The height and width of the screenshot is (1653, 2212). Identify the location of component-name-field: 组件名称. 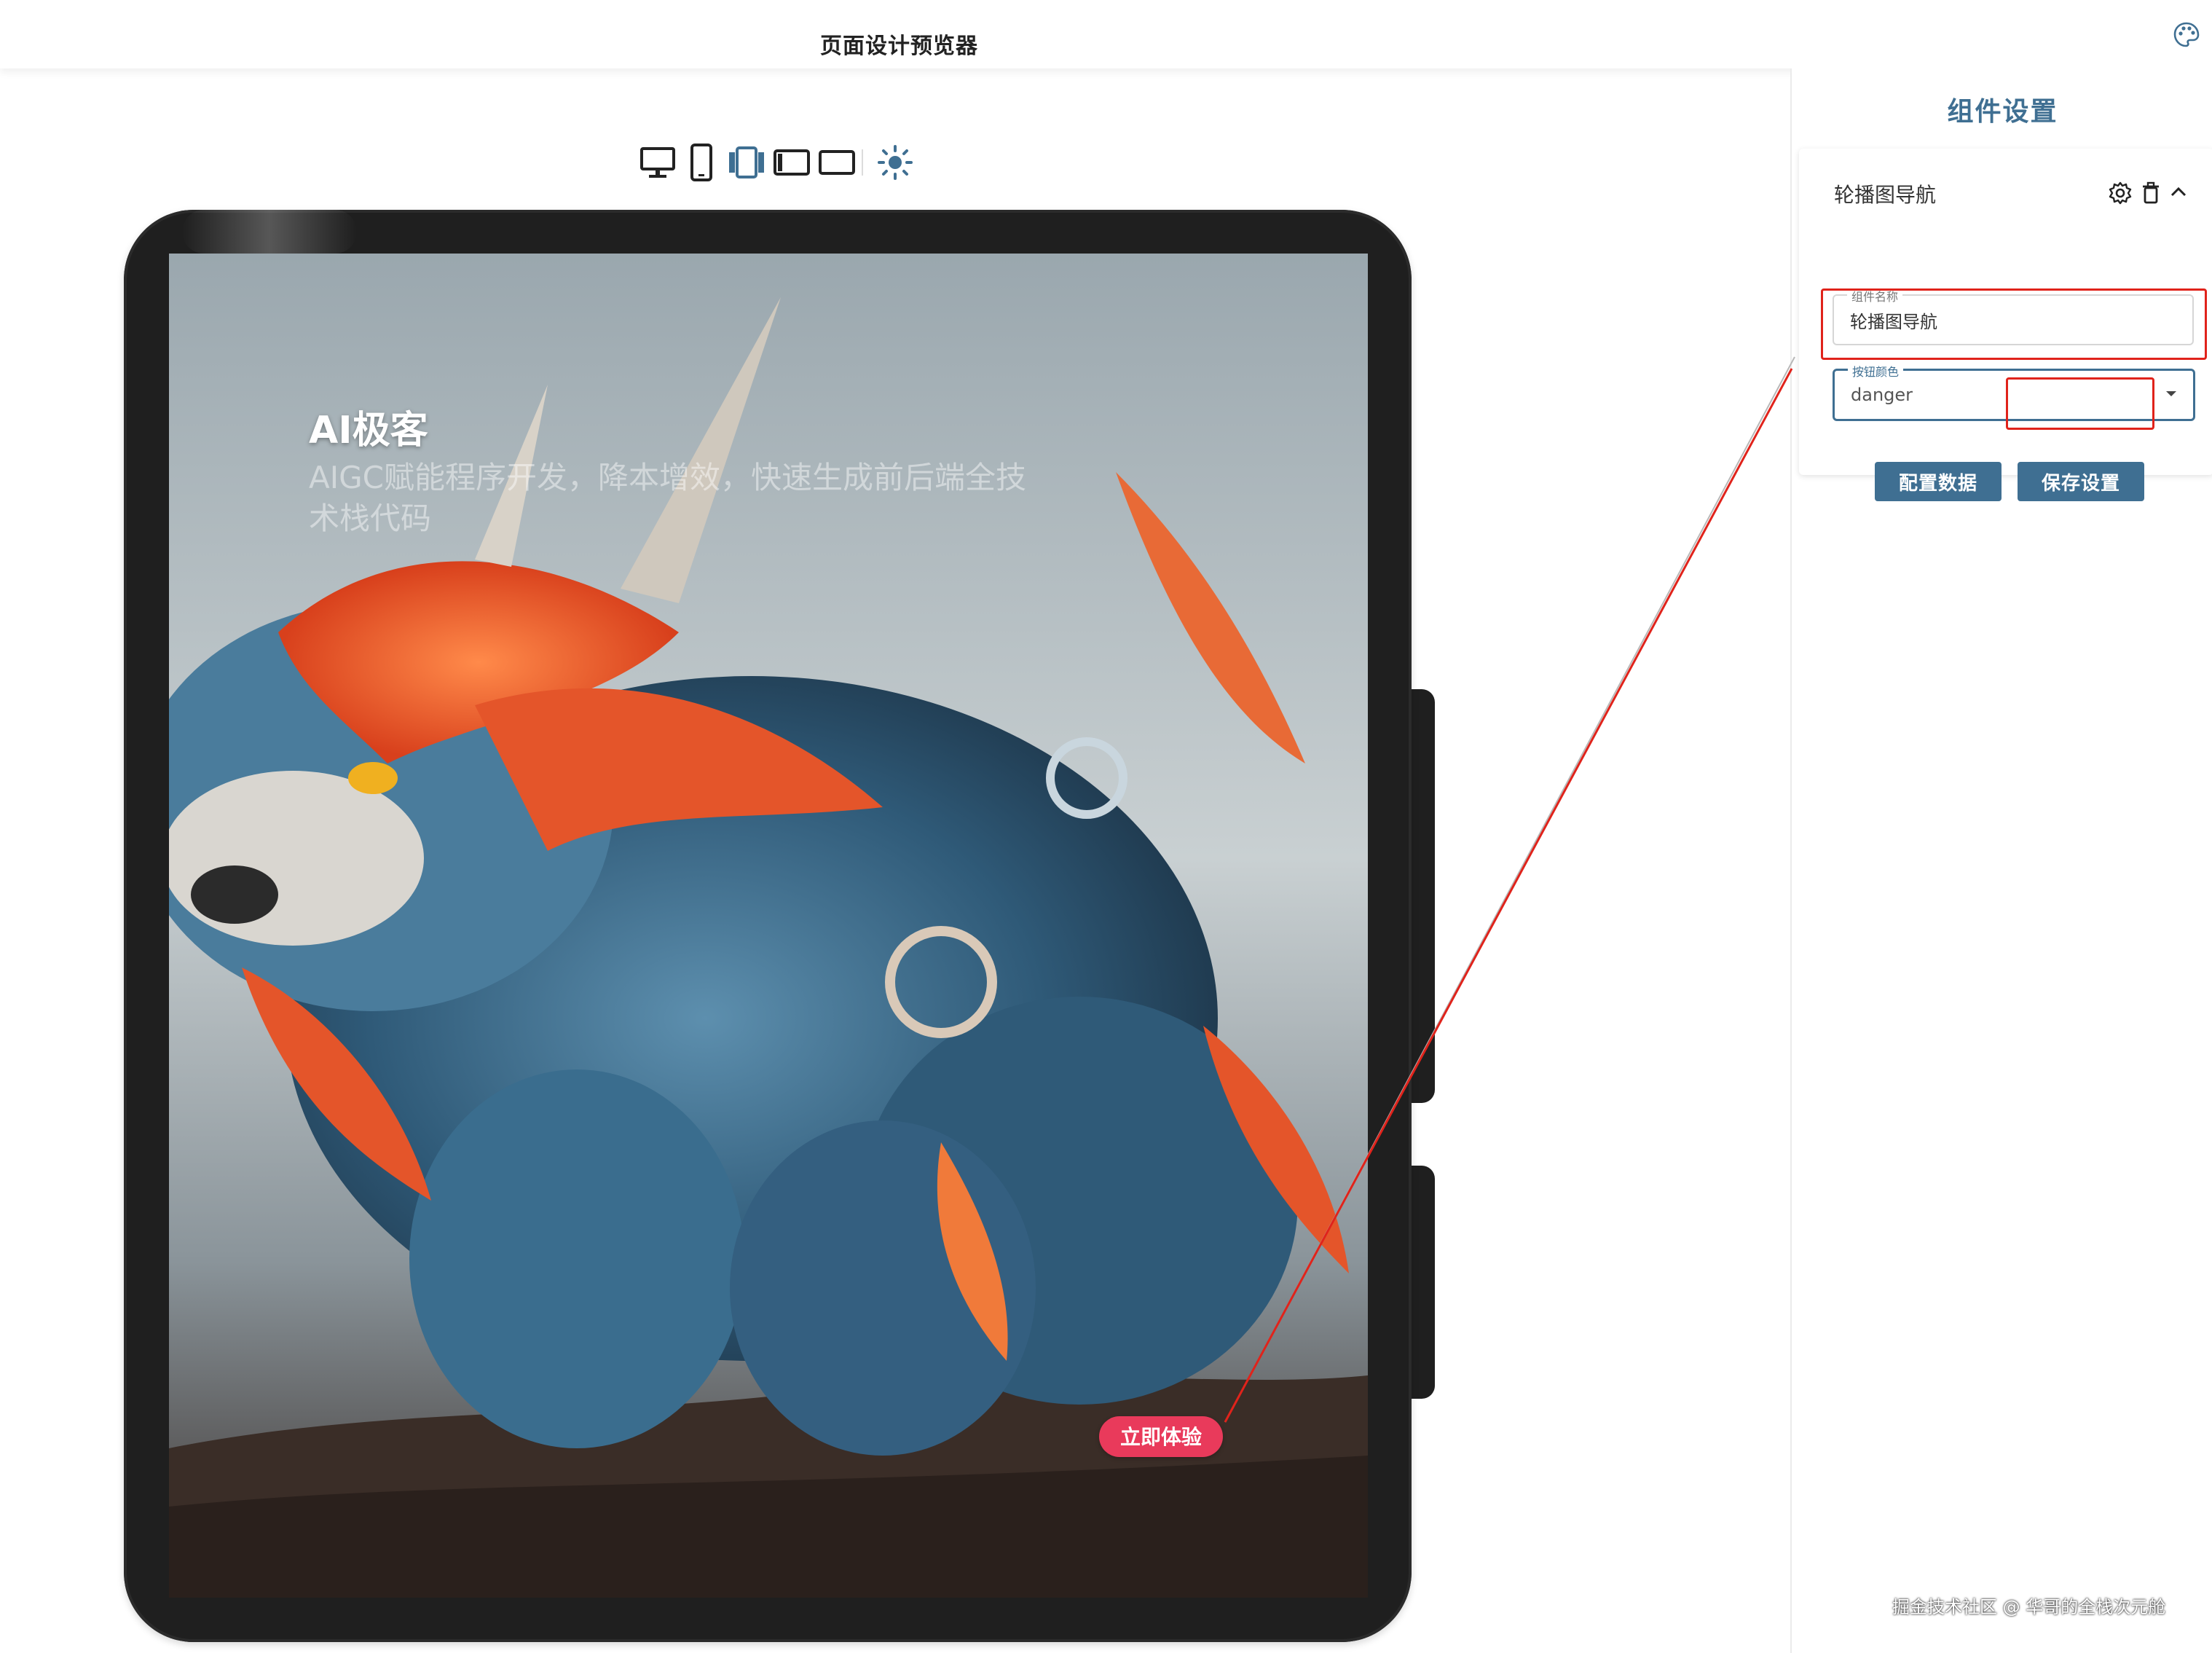
(2013, 316).